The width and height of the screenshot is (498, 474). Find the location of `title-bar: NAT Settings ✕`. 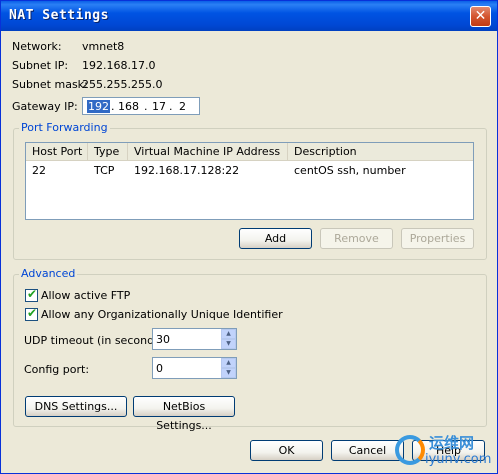

title-bar: NAT Settings ✕ is located at coordinates (249, 16).